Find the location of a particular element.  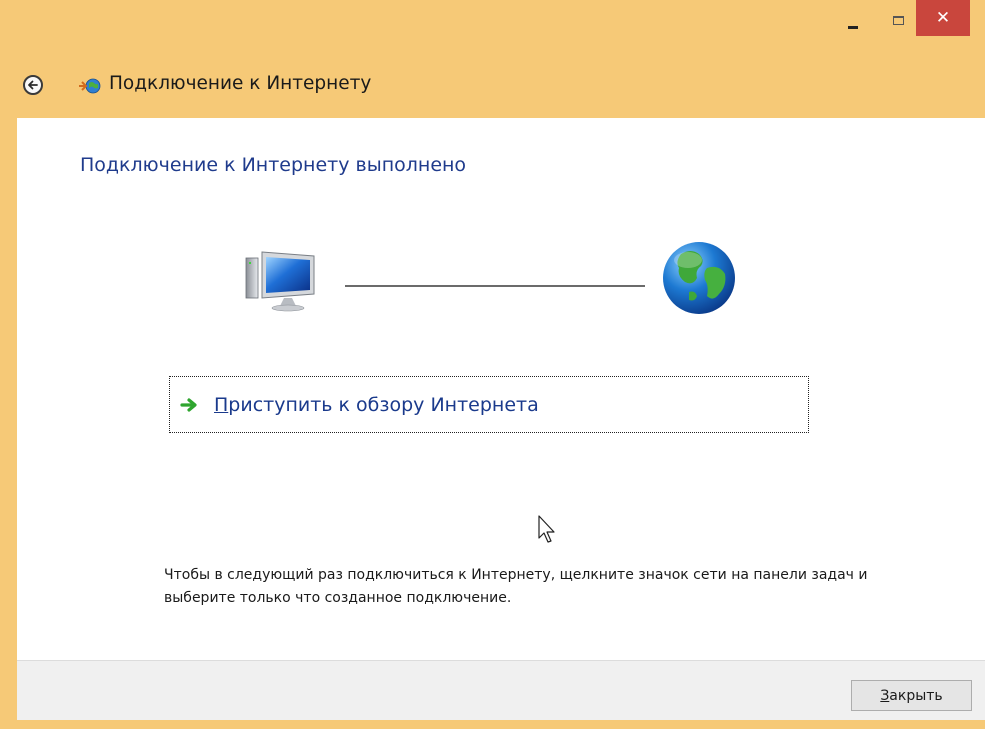

window-bottom-border is located at coordinates (492, 724).